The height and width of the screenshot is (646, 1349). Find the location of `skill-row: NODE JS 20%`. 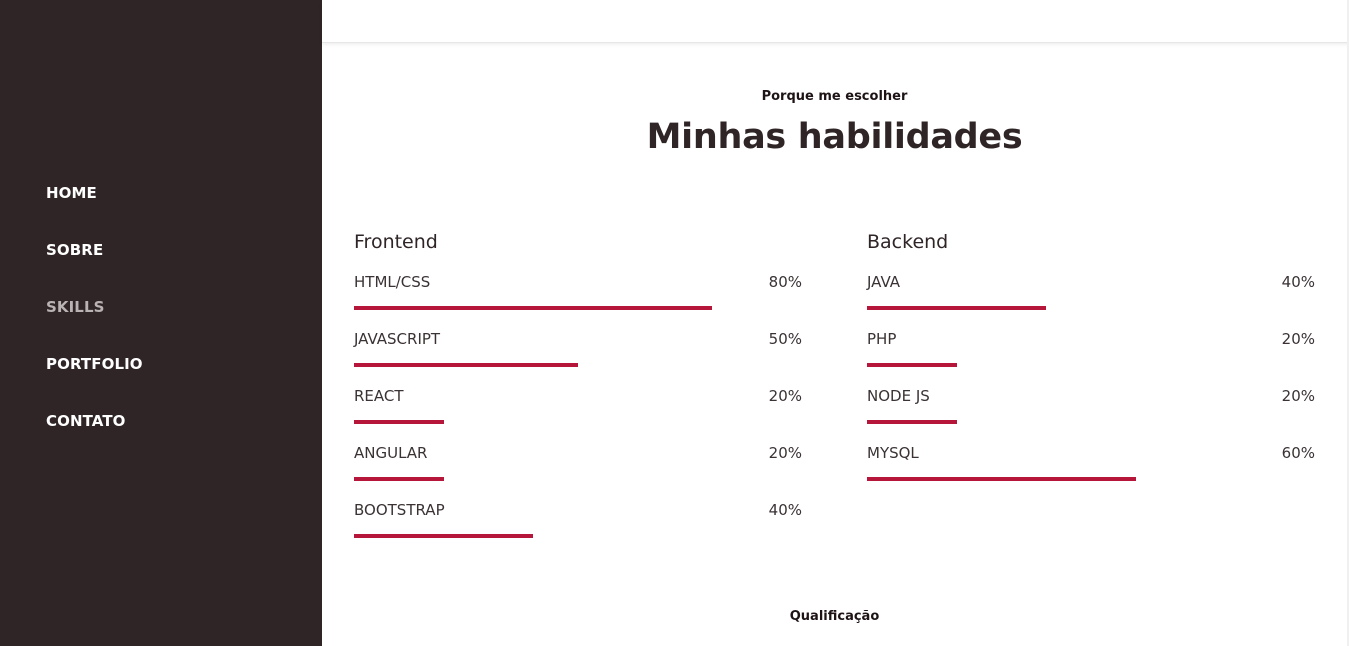

skill-row: NODE JS 20% is located at coordinates (1091, 412).